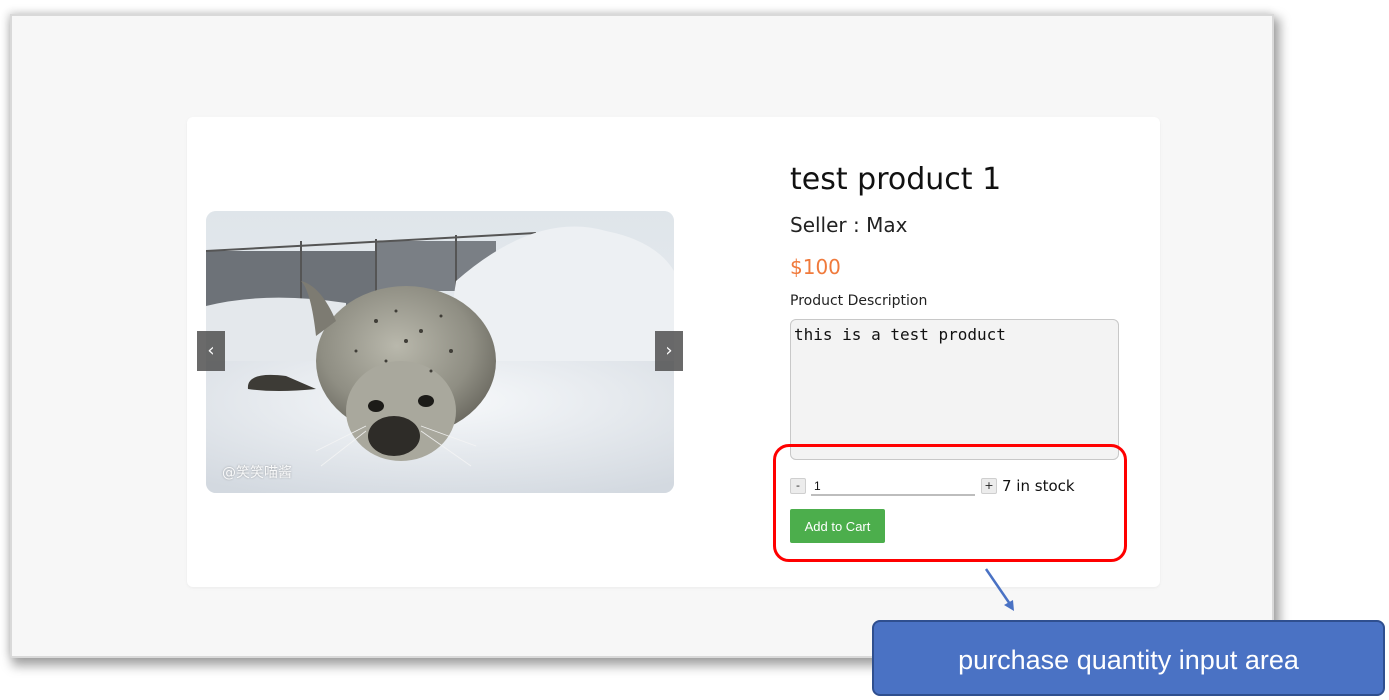 Image resolution: width=1389 pixels, height=700 pixels. I want to click on product-image, so click(440, 352).